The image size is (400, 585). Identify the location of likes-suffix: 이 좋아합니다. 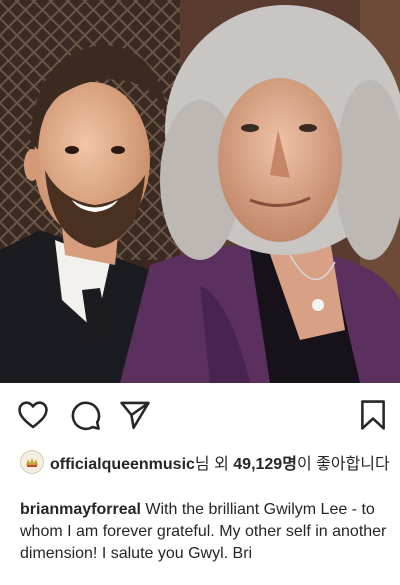
(343, 464).